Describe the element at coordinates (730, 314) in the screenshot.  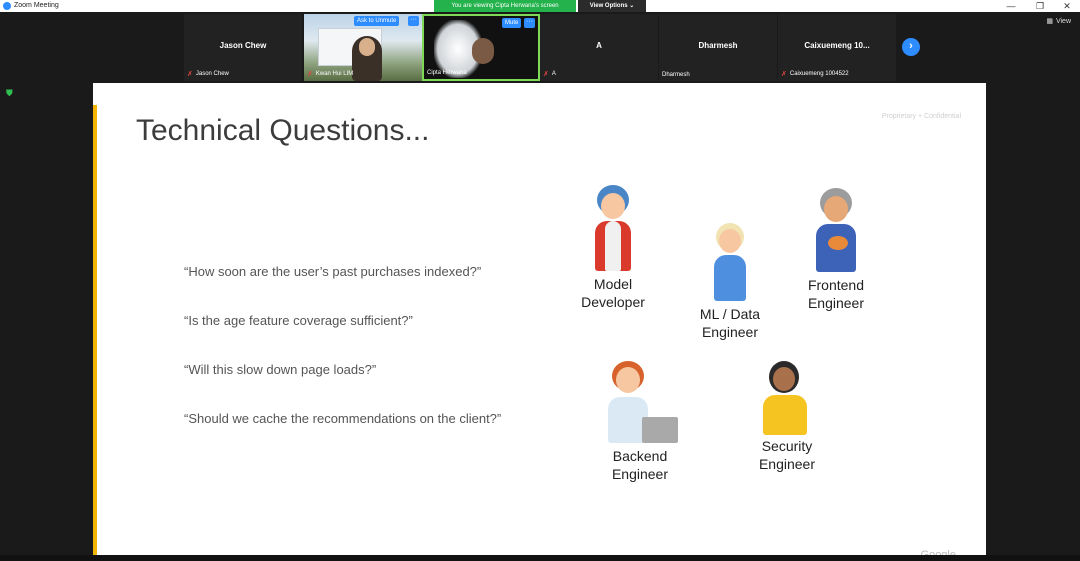
I see `persona-label: ML / Data` at that location.